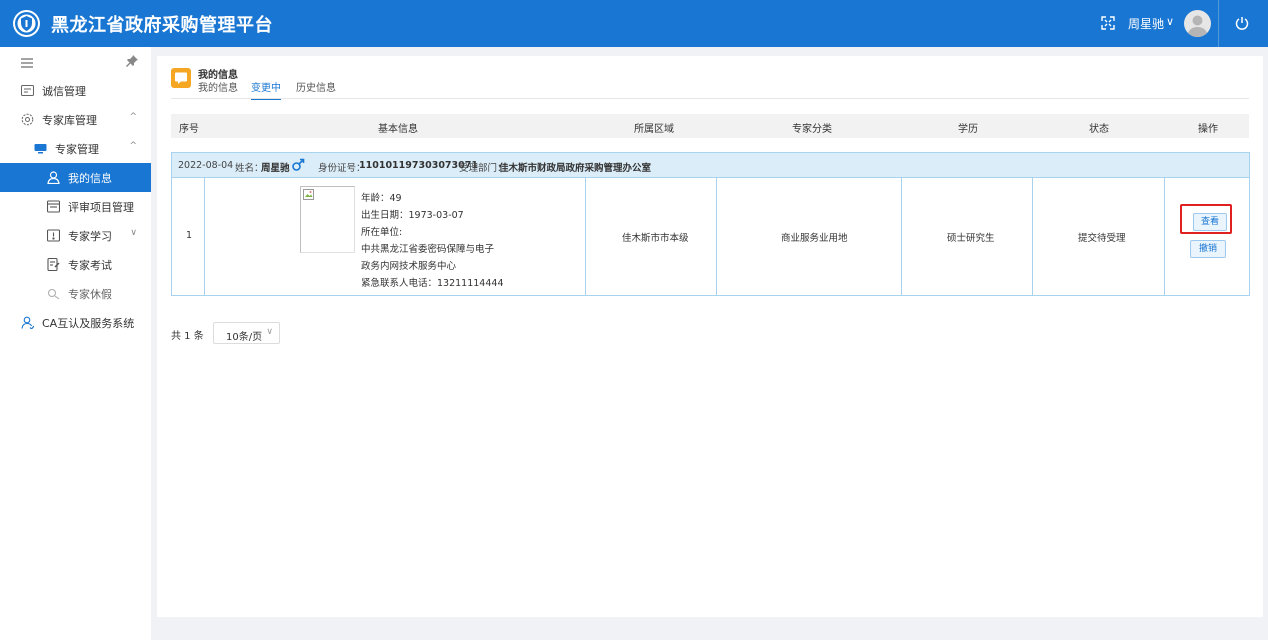  I want to click on vacation-icon, so click(54, 294).